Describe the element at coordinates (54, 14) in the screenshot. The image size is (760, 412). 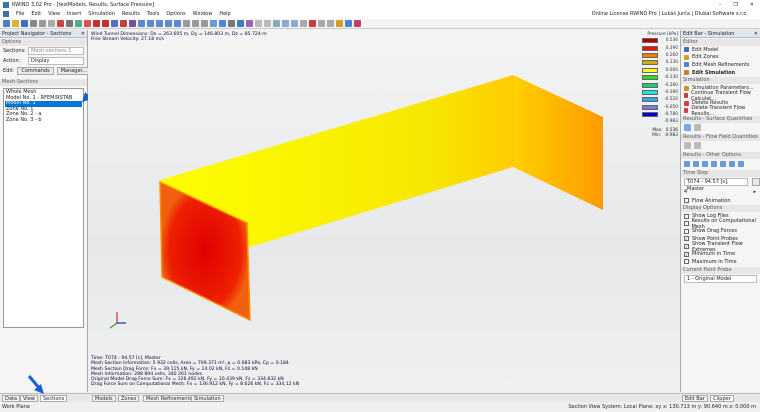
I see `menu-view: View` at that location.